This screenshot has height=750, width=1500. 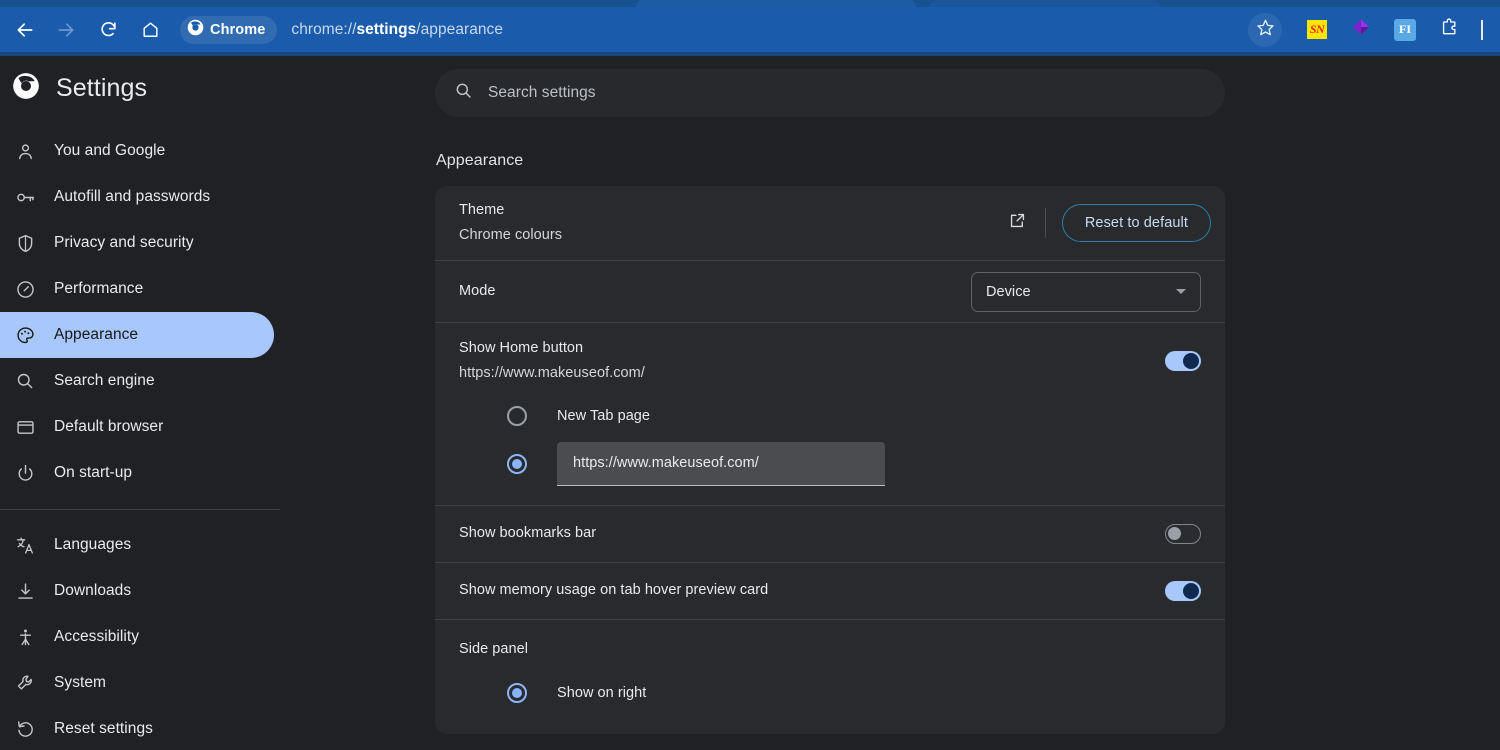 What do you see at coordinates (137, 591) in the screenshot?
I see `sidebar-item-downloads: Downloads` at bounding box center [137, 591].